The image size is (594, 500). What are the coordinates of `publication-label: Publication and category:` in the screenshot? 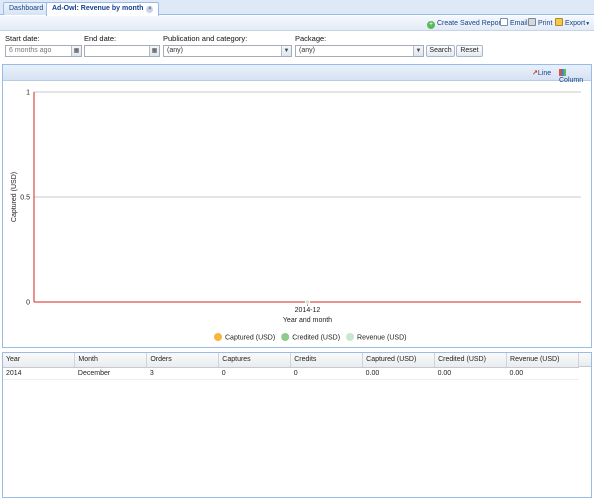 It's located at (205, 38).